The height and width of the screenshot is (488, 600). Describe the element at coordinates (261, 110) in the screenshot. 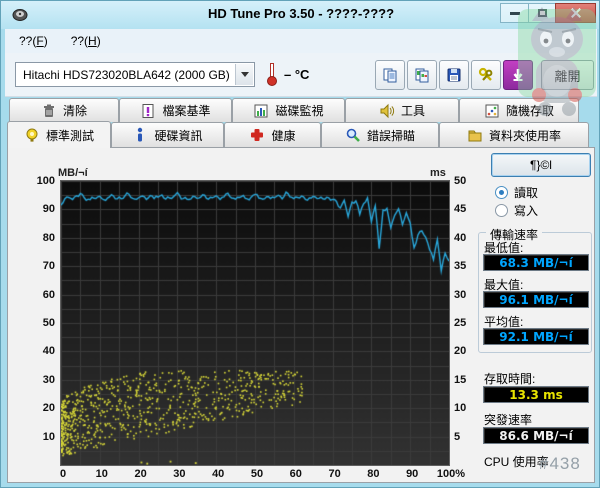

I see `disk-monitor-icon` at that location.